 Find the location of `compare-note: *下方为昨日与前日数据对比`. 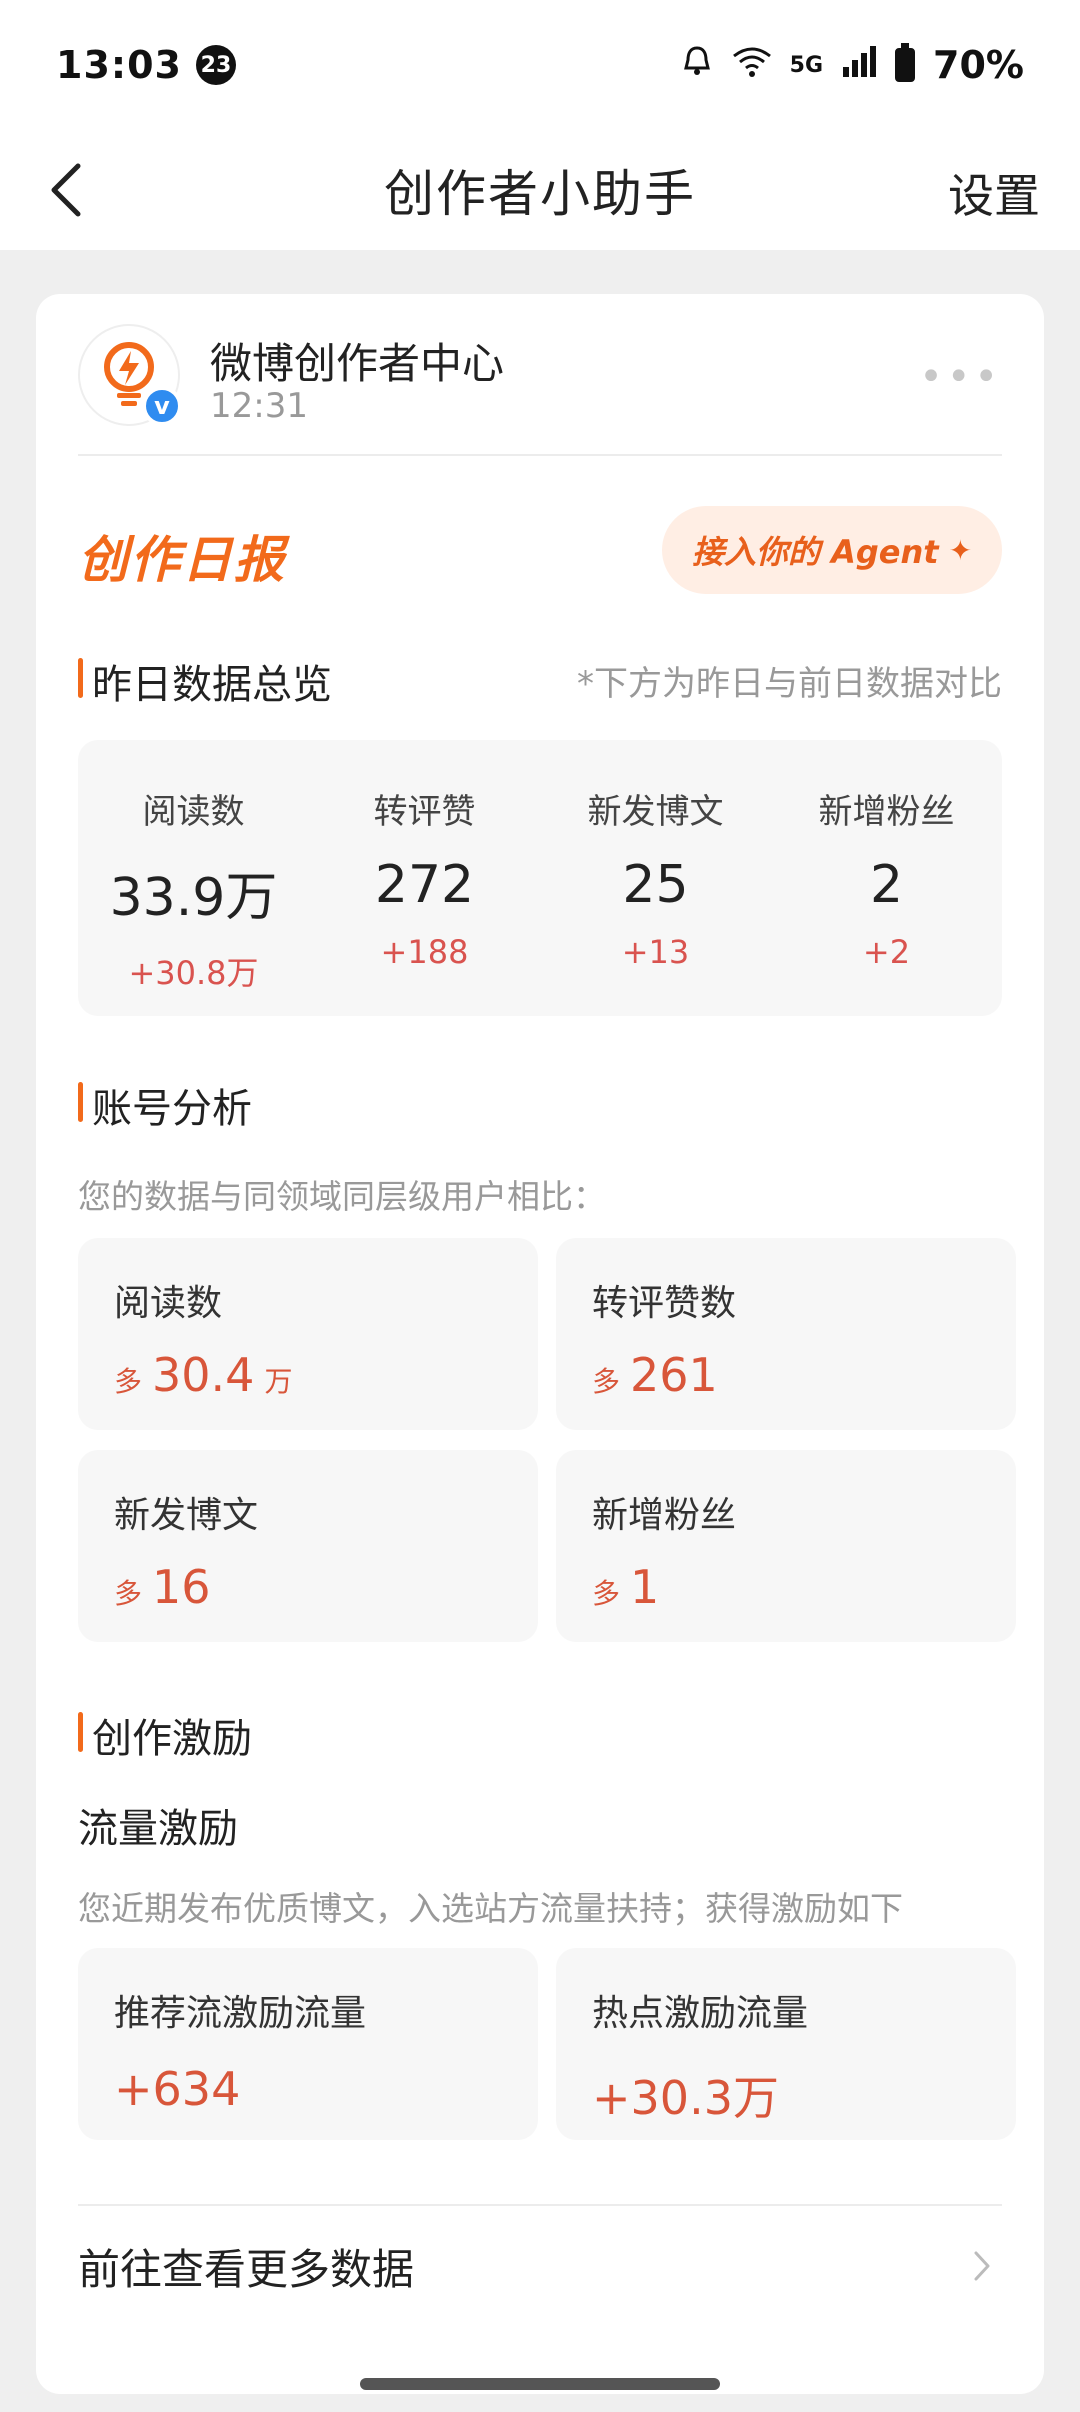

compare-note: *下方为昨日与前日数据对比 is located at coordinates (789, 684).